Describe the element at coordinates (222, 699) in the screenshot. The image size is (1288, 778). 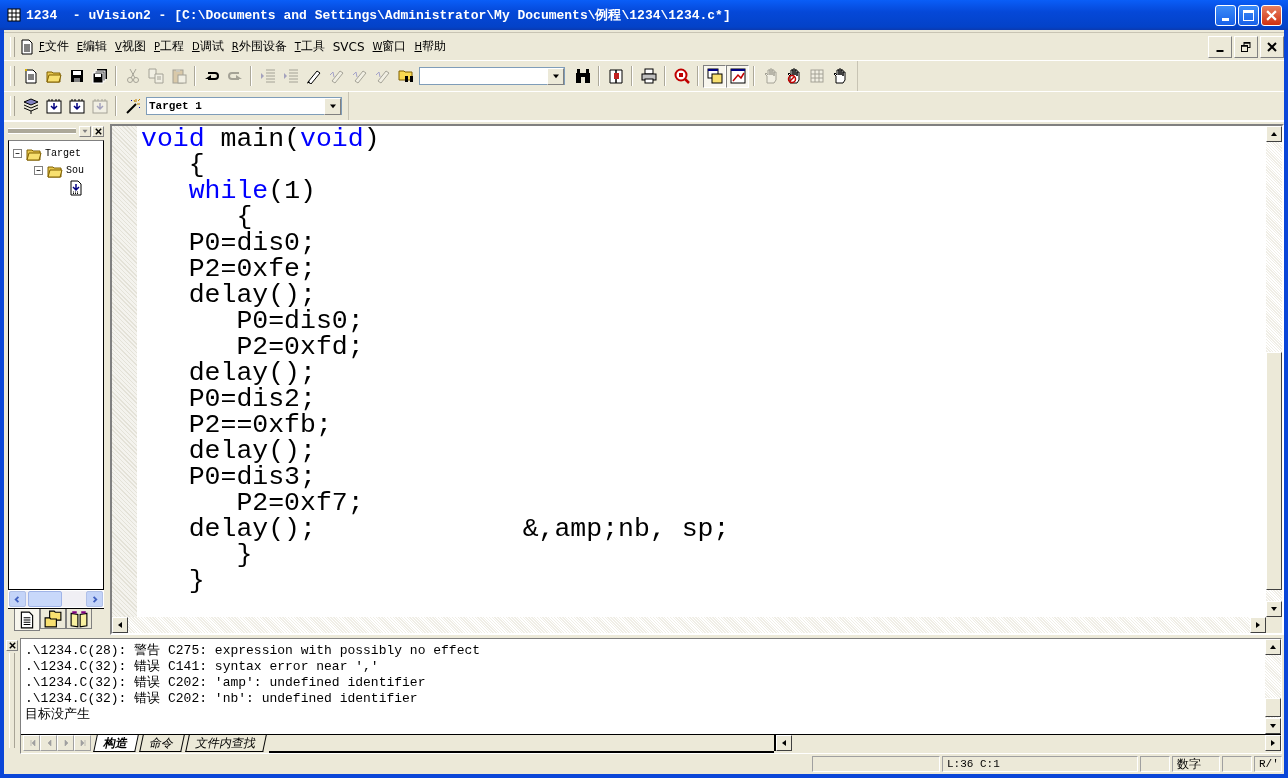
I see `output-line: .\1234.C(32): 错误 C202: 'nb': undefined identifier` at that location.